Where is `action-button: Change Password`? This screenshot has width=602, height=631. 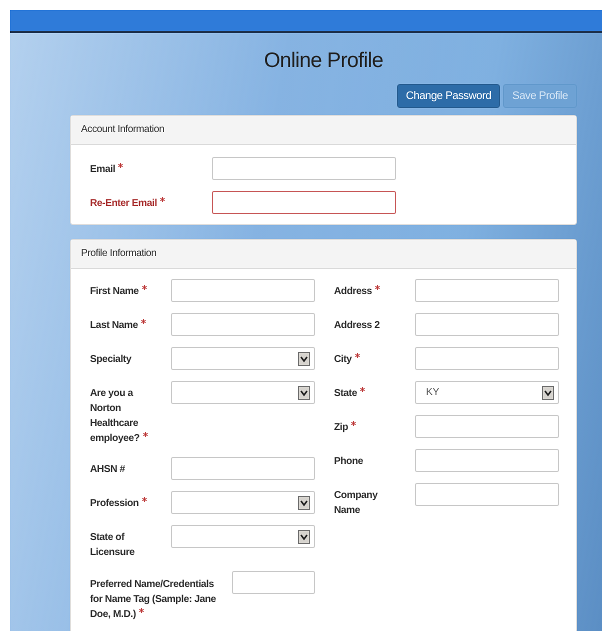 action-button: Change Password is located at coordinates (448, 96).